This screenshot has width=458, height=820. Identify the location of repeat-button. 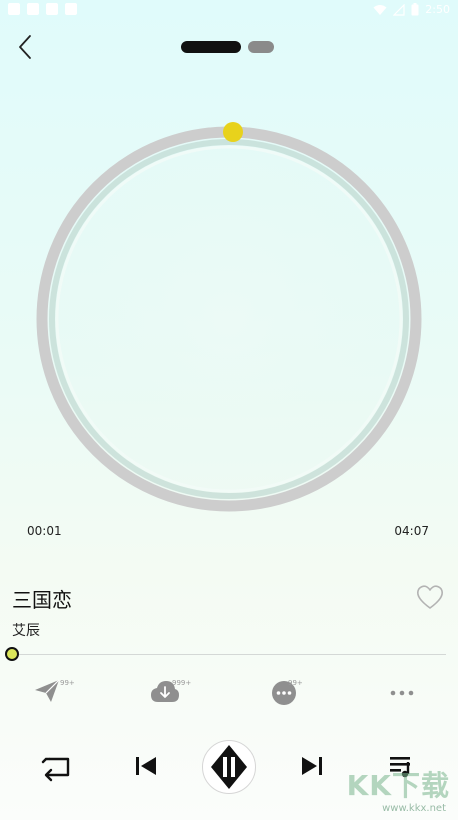
(58, 768).